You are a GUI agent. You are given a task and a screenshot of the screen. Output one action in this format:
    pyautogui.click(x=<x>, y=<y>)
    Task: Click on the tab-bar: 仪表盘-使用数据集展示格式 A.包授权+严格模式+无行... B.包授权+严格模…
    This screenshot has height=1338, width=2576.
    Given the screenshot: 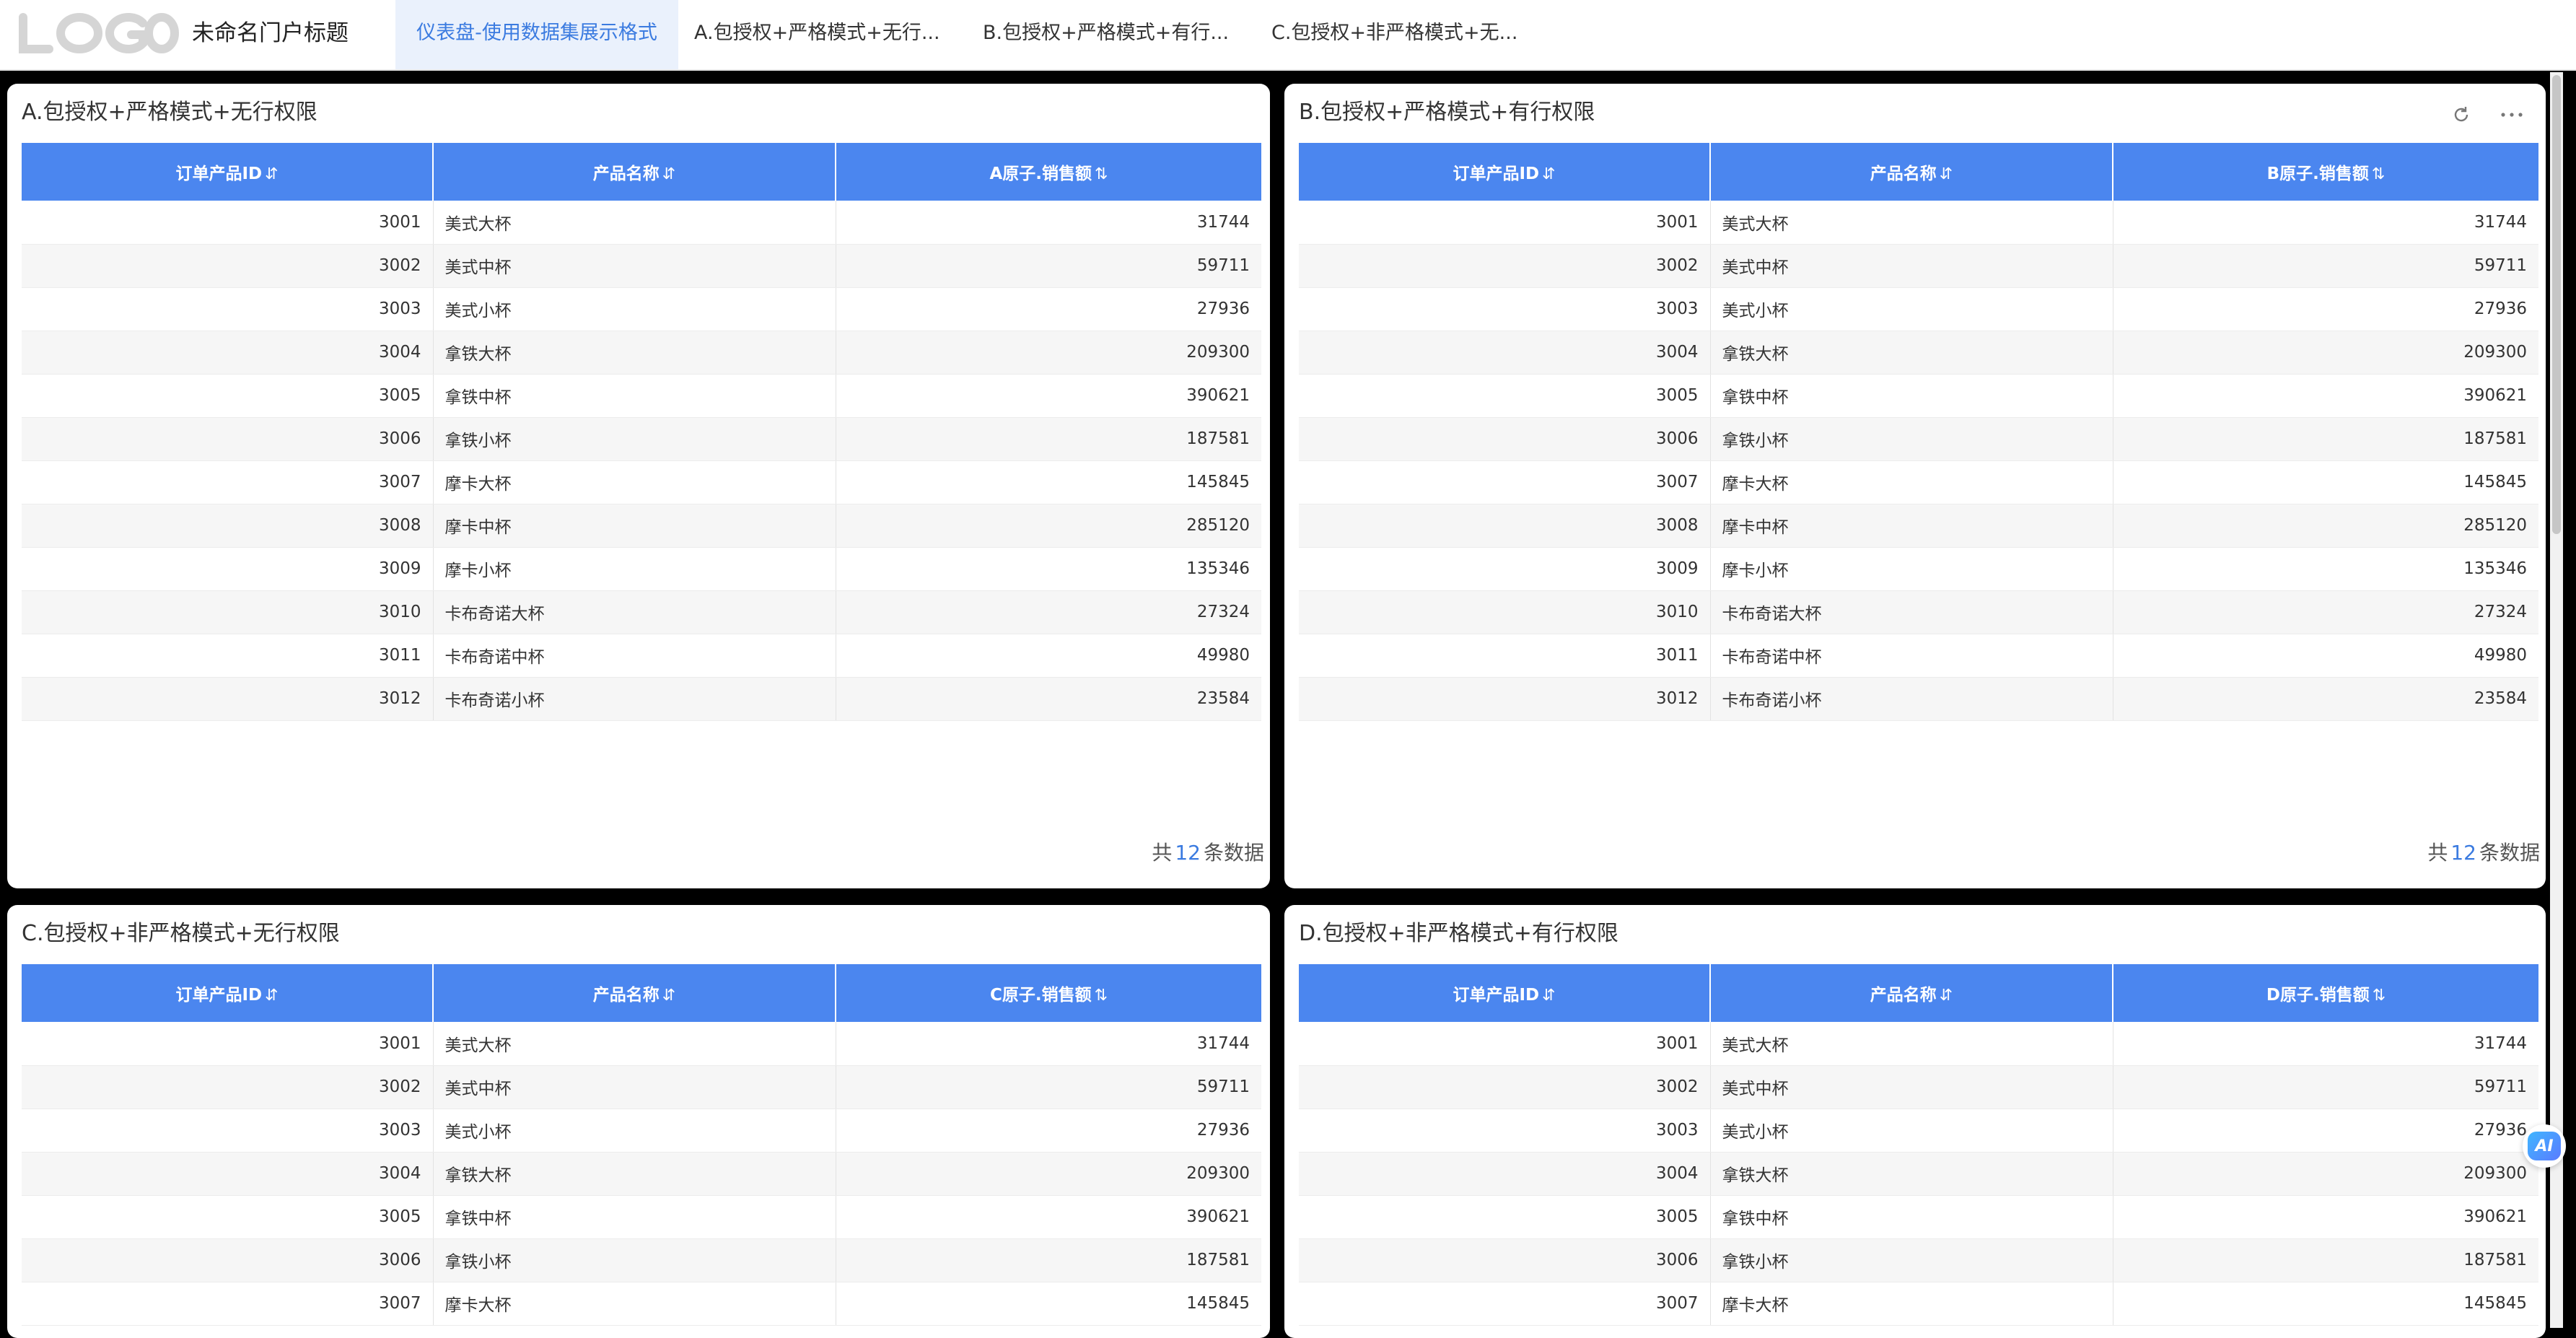 What is the action you would take?
    pyautogui.click(x=970, y=34)
    